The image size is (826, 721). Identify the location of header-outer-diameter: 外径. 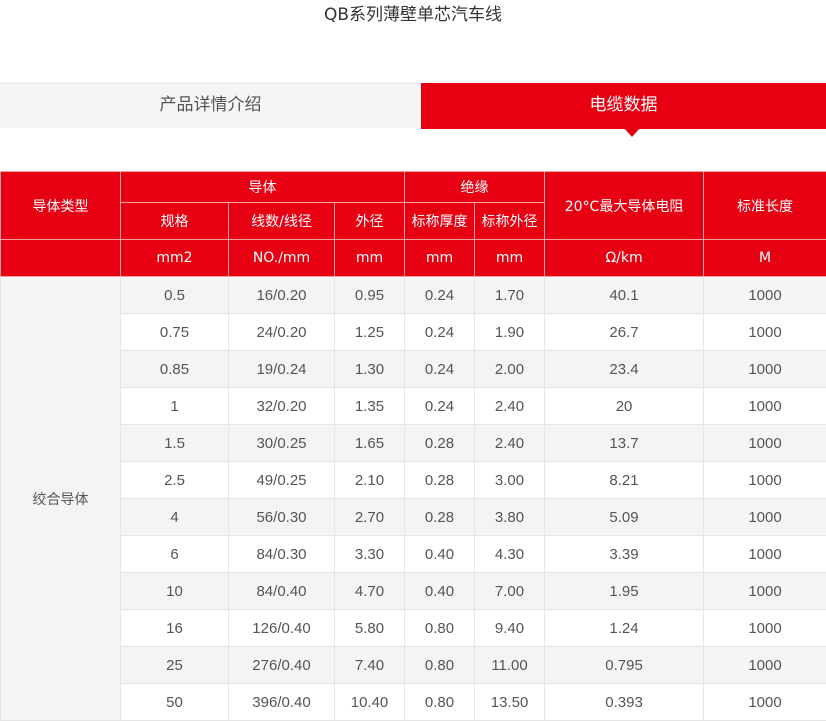
(370, 221).